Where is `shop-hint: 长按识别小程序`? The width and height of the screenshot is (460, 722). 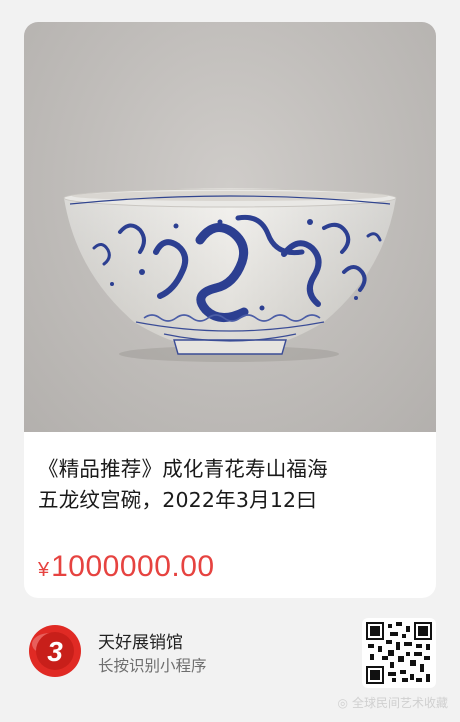
shop-hint: 长按识别小程序 is located at coordinates (152, 666).